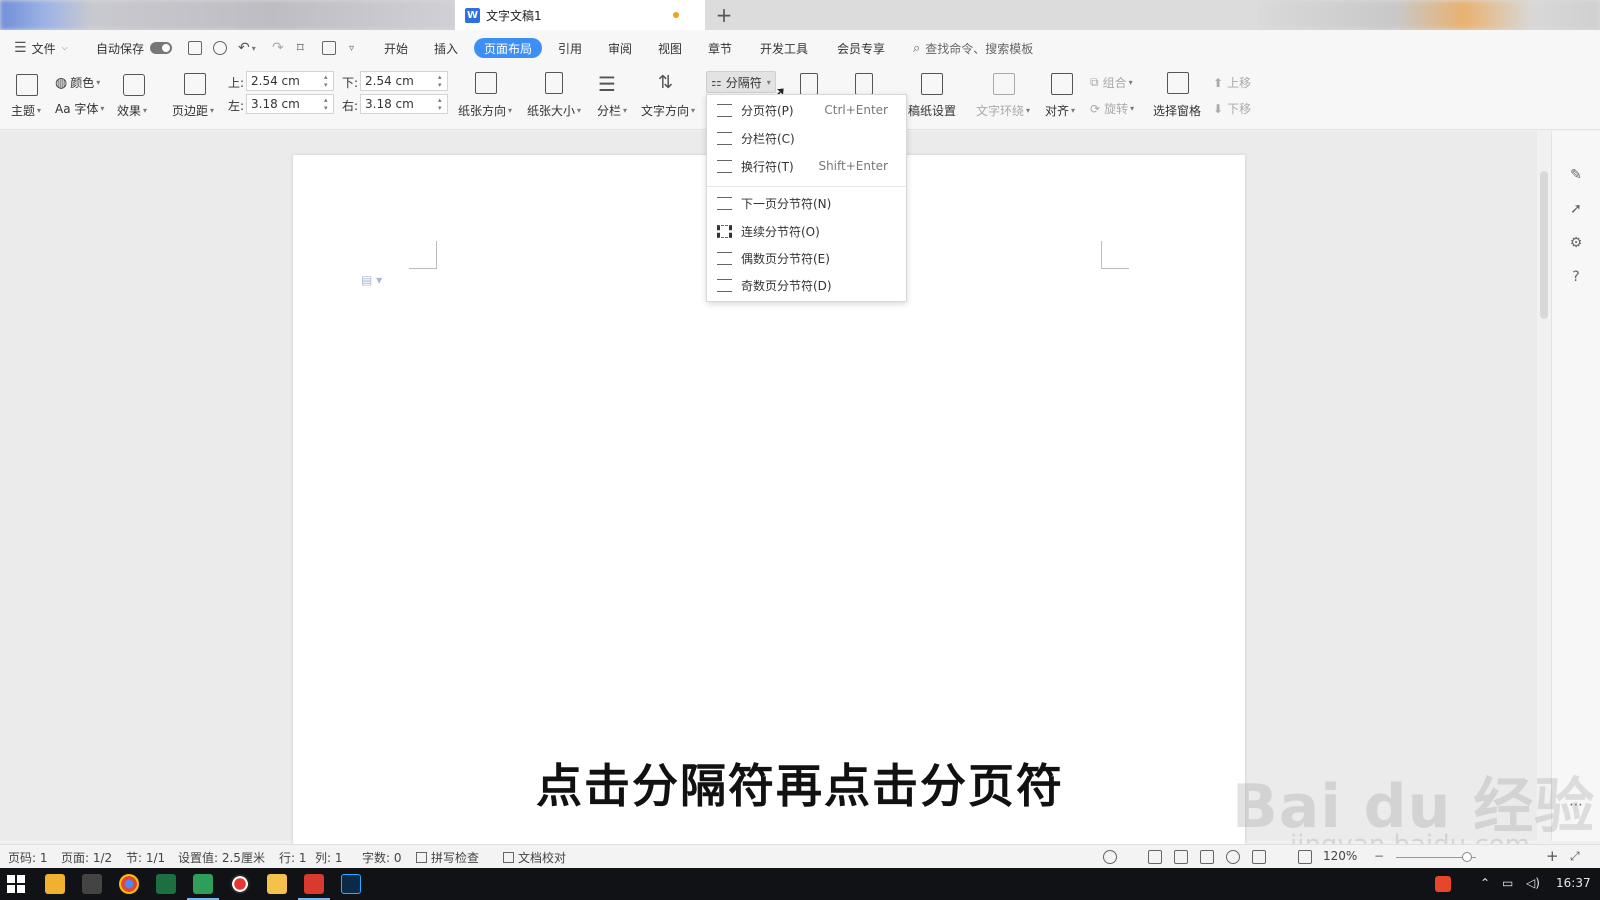 Image resolution: width=1600 pixels, height=900 pixels. What do you see at coordinates (1544, 245) in the screenshot?
I see `scrollbar-thumb` at bounding box center [1544, 245].